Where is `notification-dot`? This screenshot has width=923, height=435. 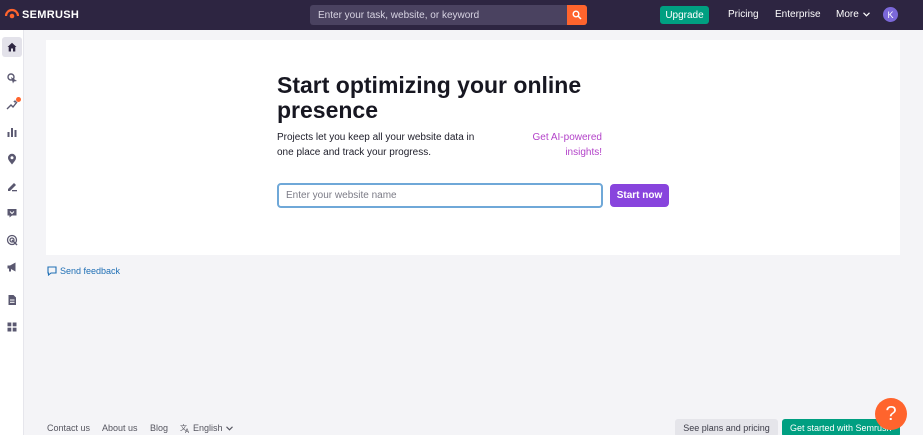 notification-dot is located at coordinates (18, 99).